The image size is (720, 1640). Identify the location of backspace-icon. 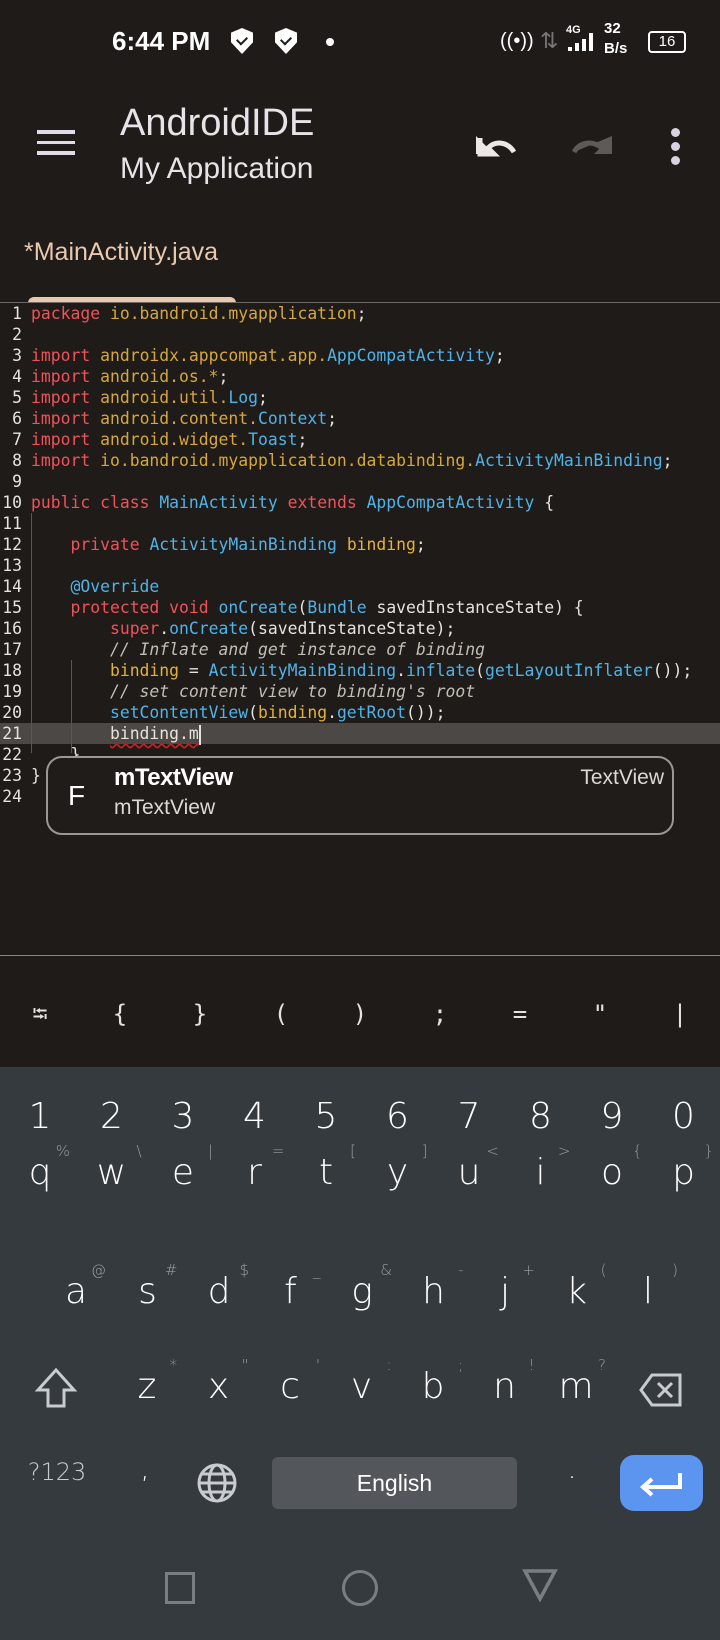
(661, 1390).